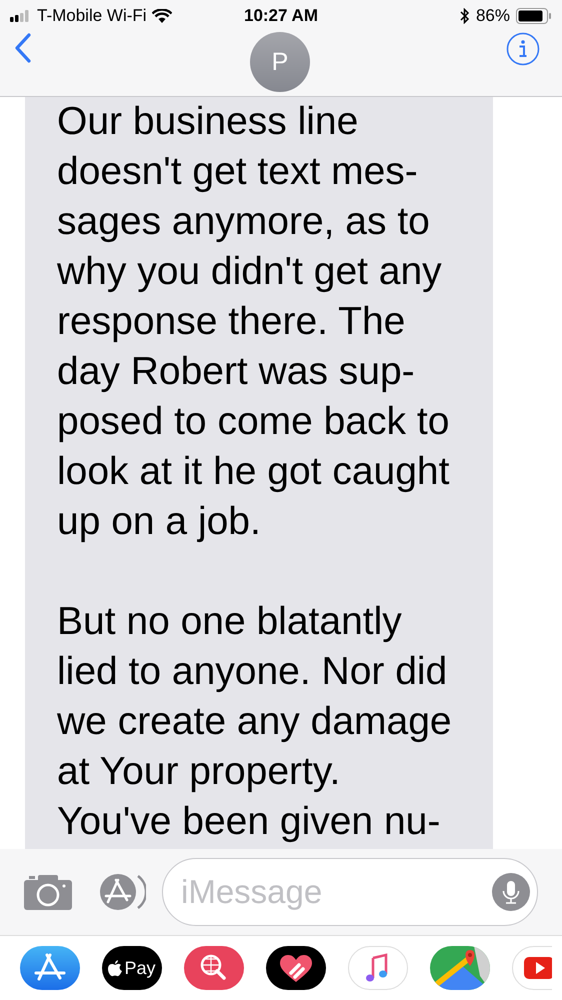 The height and width of the screenshot is (1000, 562). What do you see at coordinates (132, 968) in the screenshot?
I see `apple-pay-app: Pay` at bounding box center [132, 968].